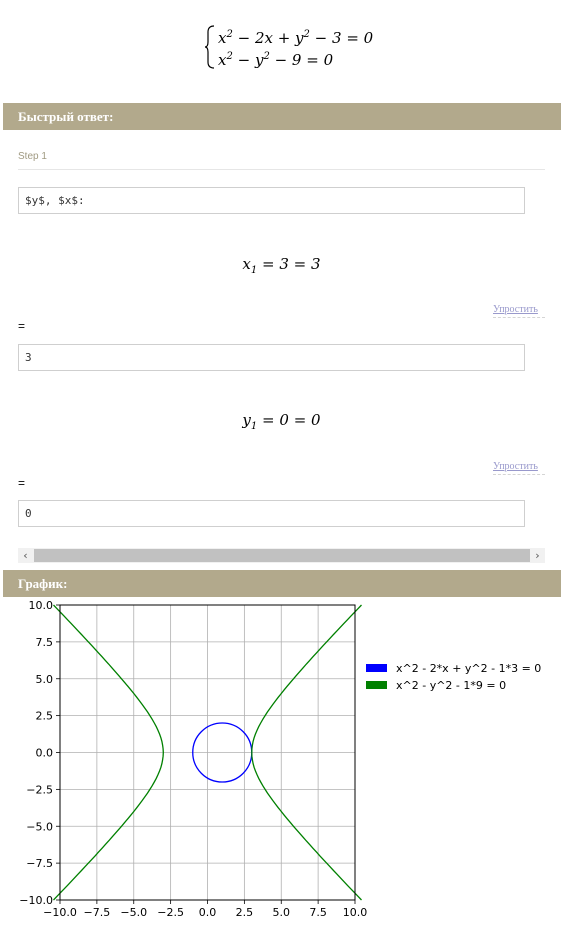 This screenshot has width=563, height=932. What do you see at coordinates (246, 264) in the screenshot?
I see `x-var: x` at bounding box center [246, 264].